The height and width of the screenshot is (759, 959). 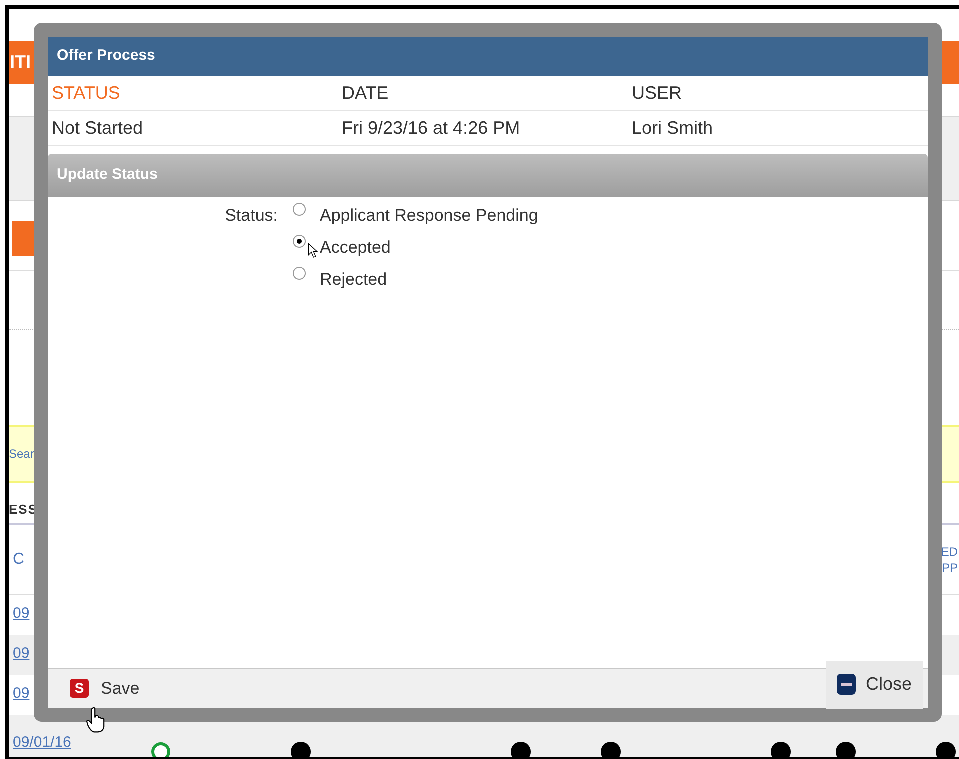 I want to click on hand-pointer-icon, so click(x=96, y=720).